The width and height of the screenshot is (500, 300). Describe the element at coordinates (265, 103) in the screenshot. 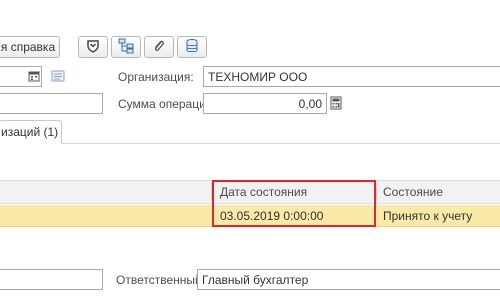

I see `amount-field: 0,00` at that location.